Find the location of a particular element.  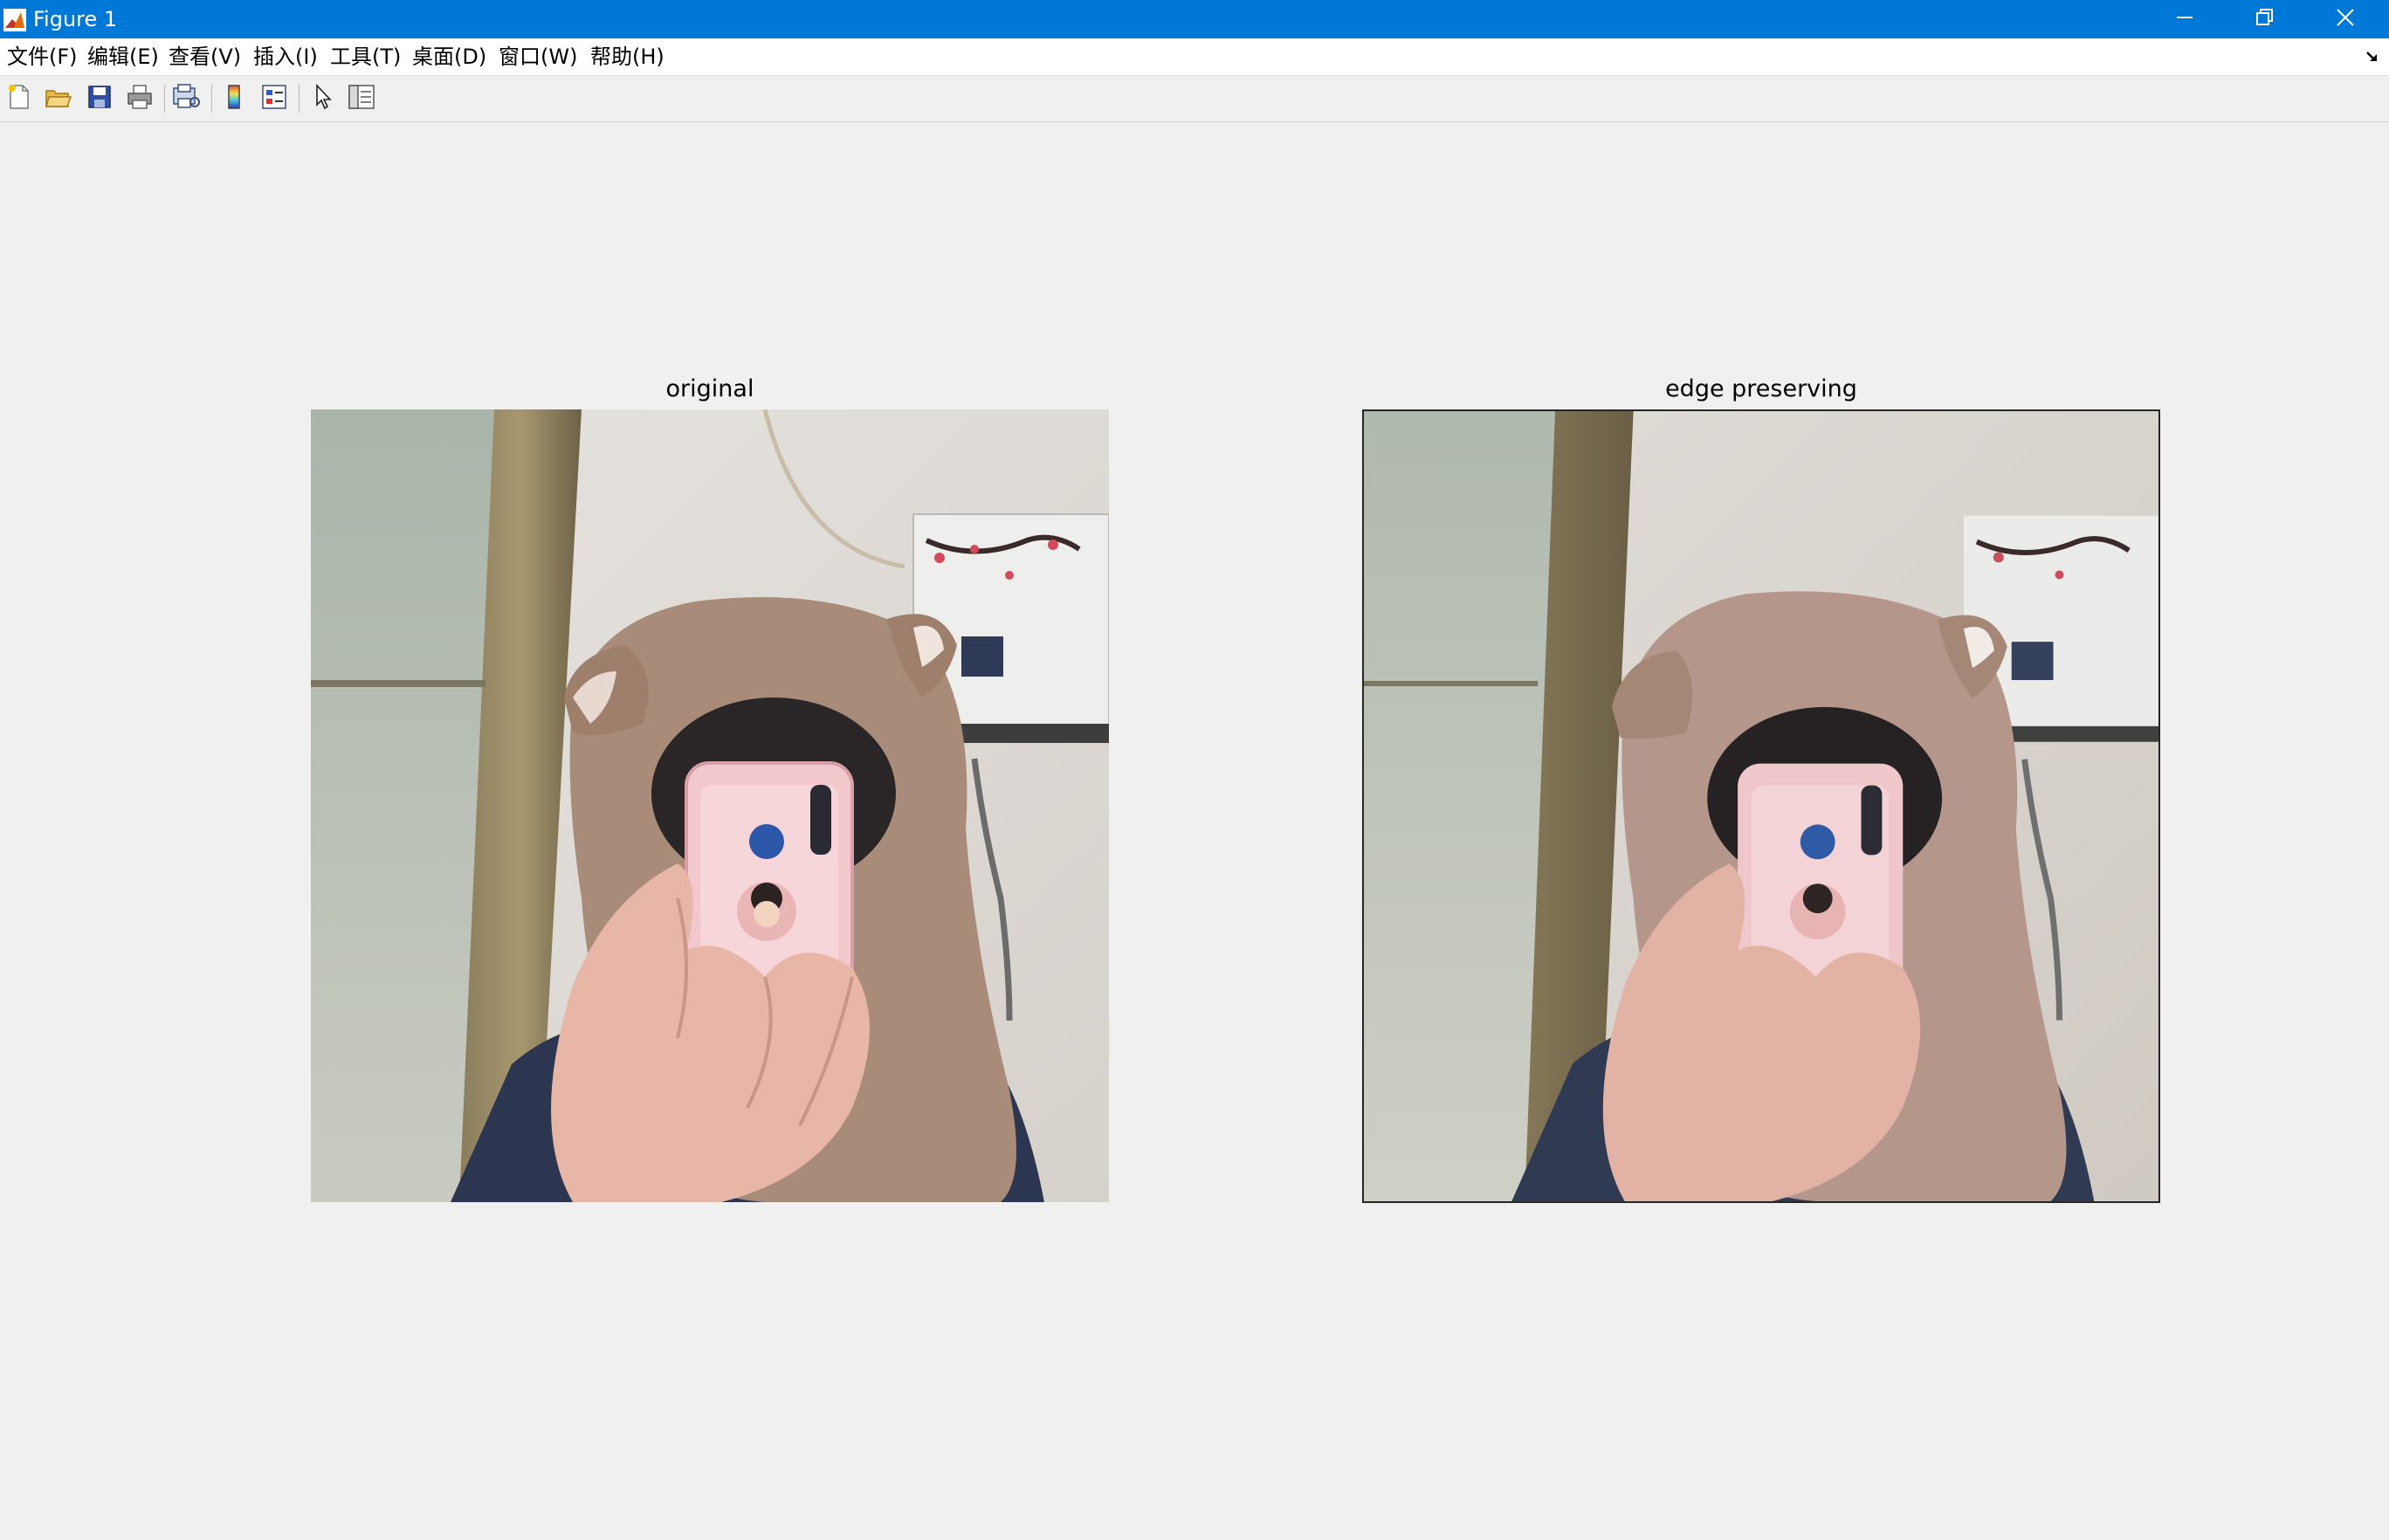

legend-icon is located at coordinates (274, 98).